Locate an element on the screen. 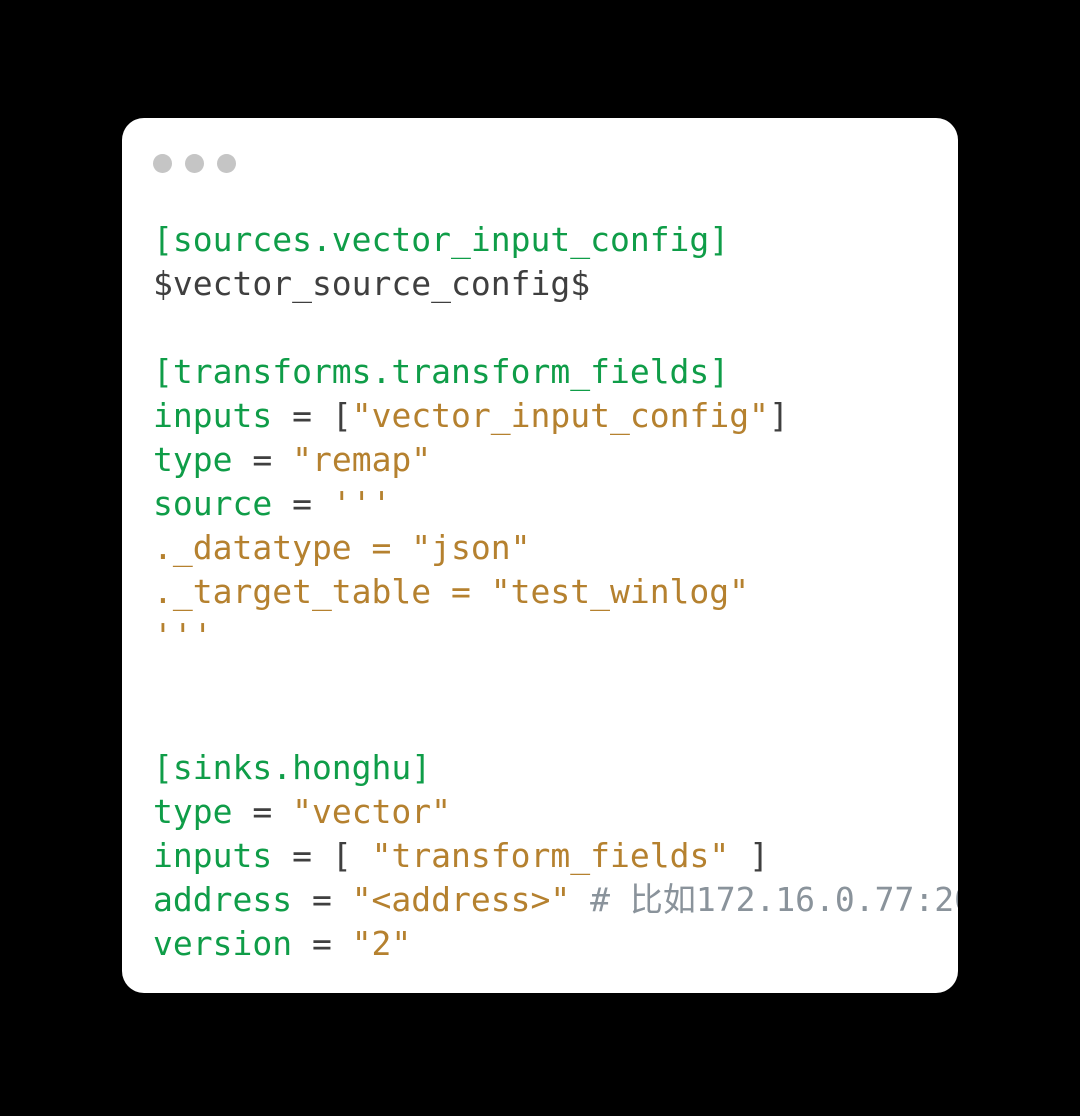  code-line: version = "2" is located at coordinates (550, 944).